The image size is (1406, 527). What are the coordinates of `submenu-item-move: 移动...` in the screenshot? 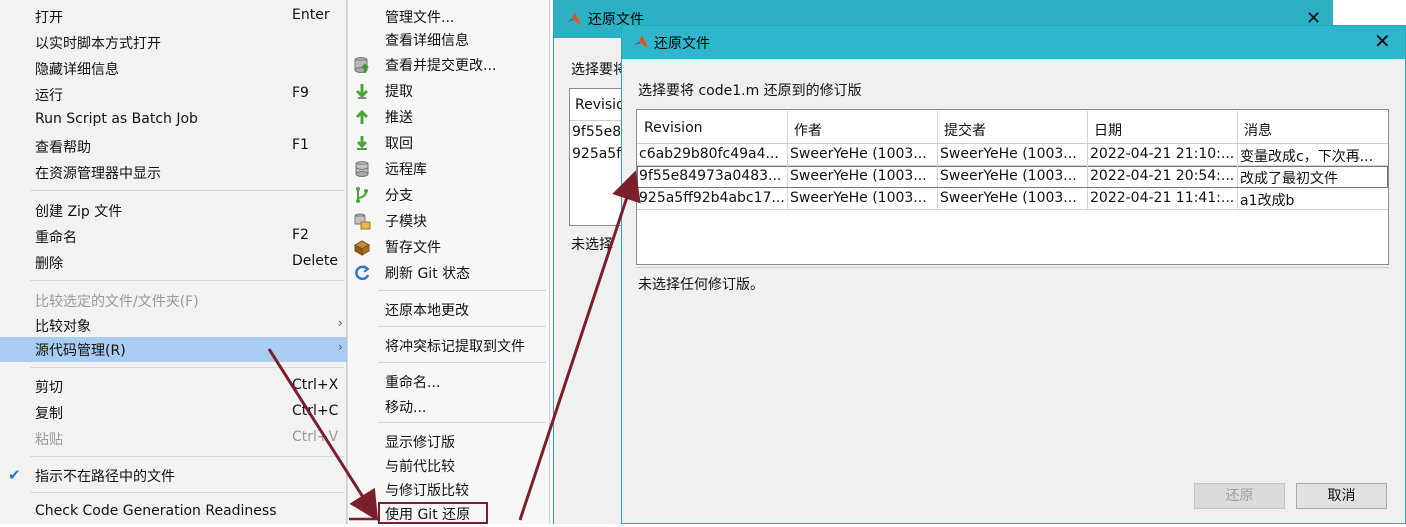 It's located at (449, 407).